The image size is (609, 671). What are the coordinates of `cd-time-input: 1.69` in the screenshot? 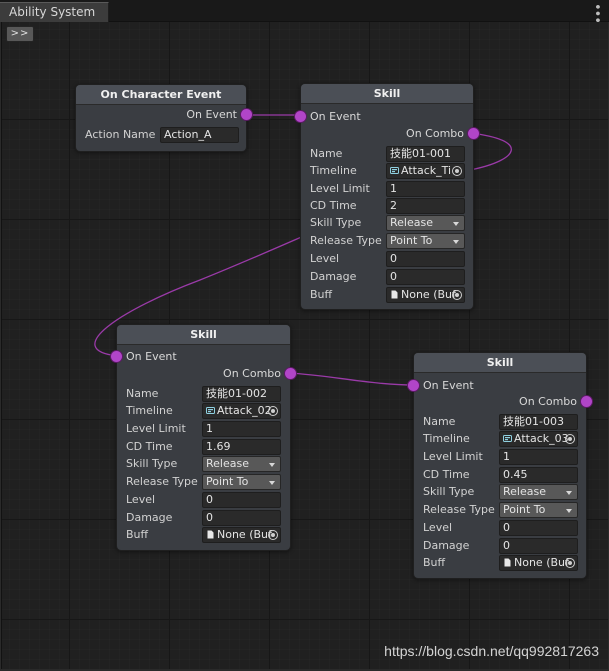 It's located at (241, 447).